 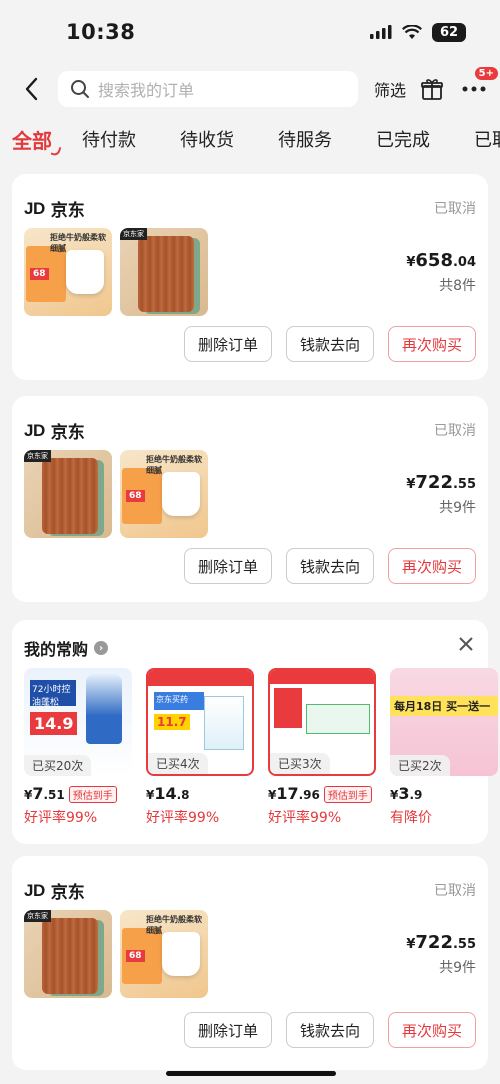 What do you see at coordinates (474, 89) in the screenshot?
I see `more-dots-icon` at bounding box center [474, 89].